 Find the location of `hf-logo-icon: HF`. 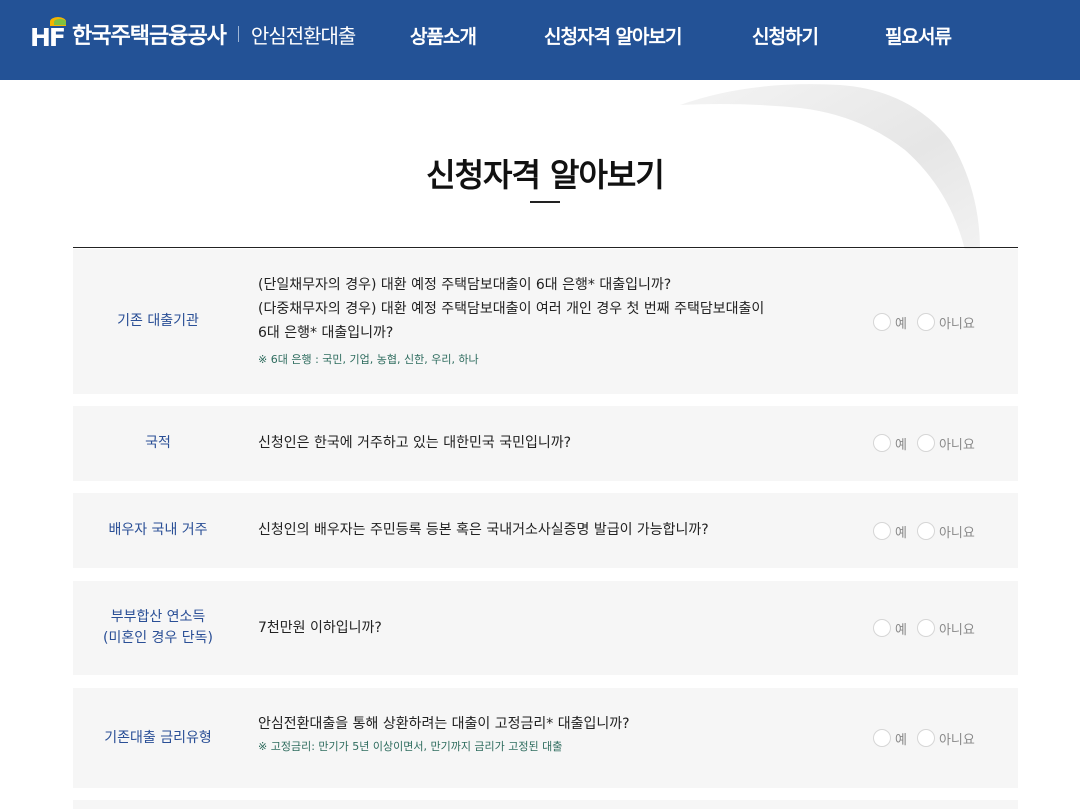

hf-logo-icon: HF is located at coordinates (49, 34).